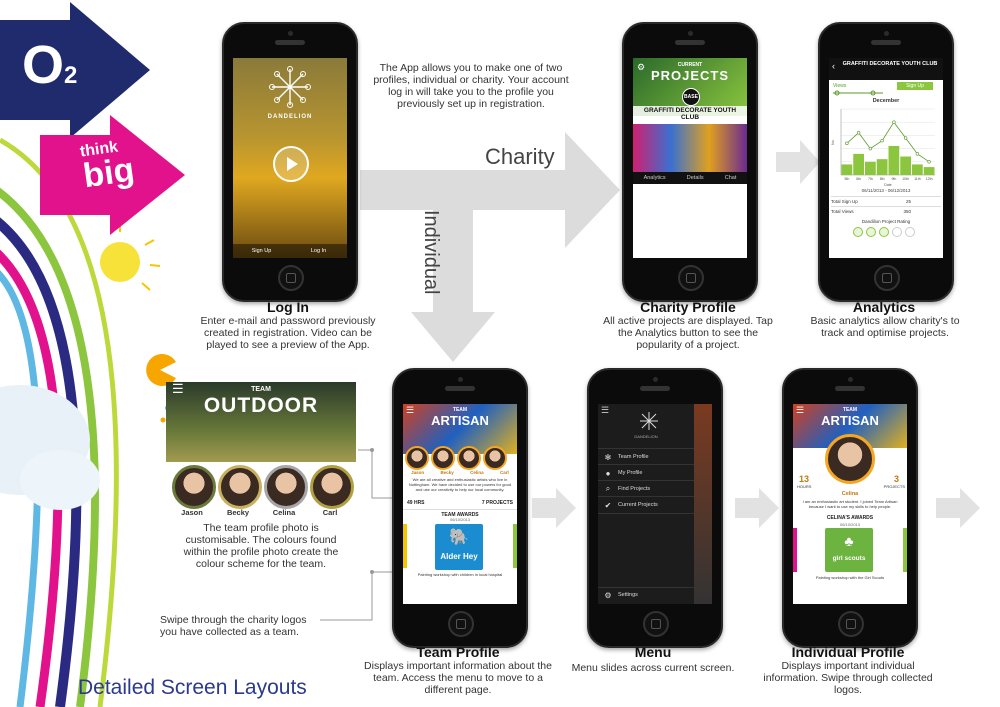 Image resolution: width=1000 pixels, height=707 pixels. Describe the element at coordinates (884, 232) in the screenshot. I see `rating-icons` at that location.